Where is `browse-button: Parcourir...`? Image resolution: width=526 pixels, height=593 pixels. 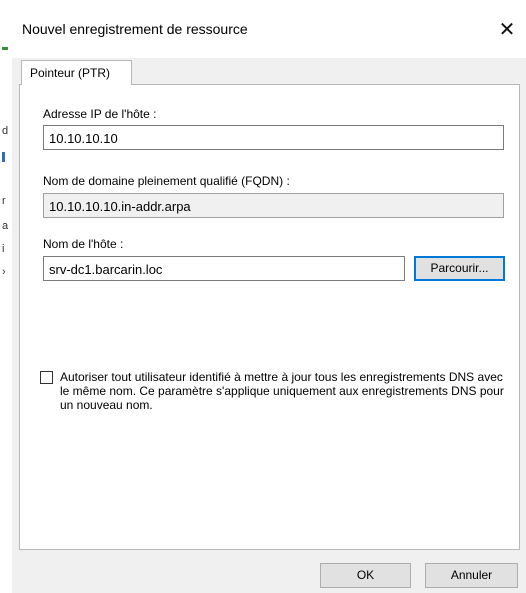 browse-button: Parcourir... is located at coordinates (459, 268).